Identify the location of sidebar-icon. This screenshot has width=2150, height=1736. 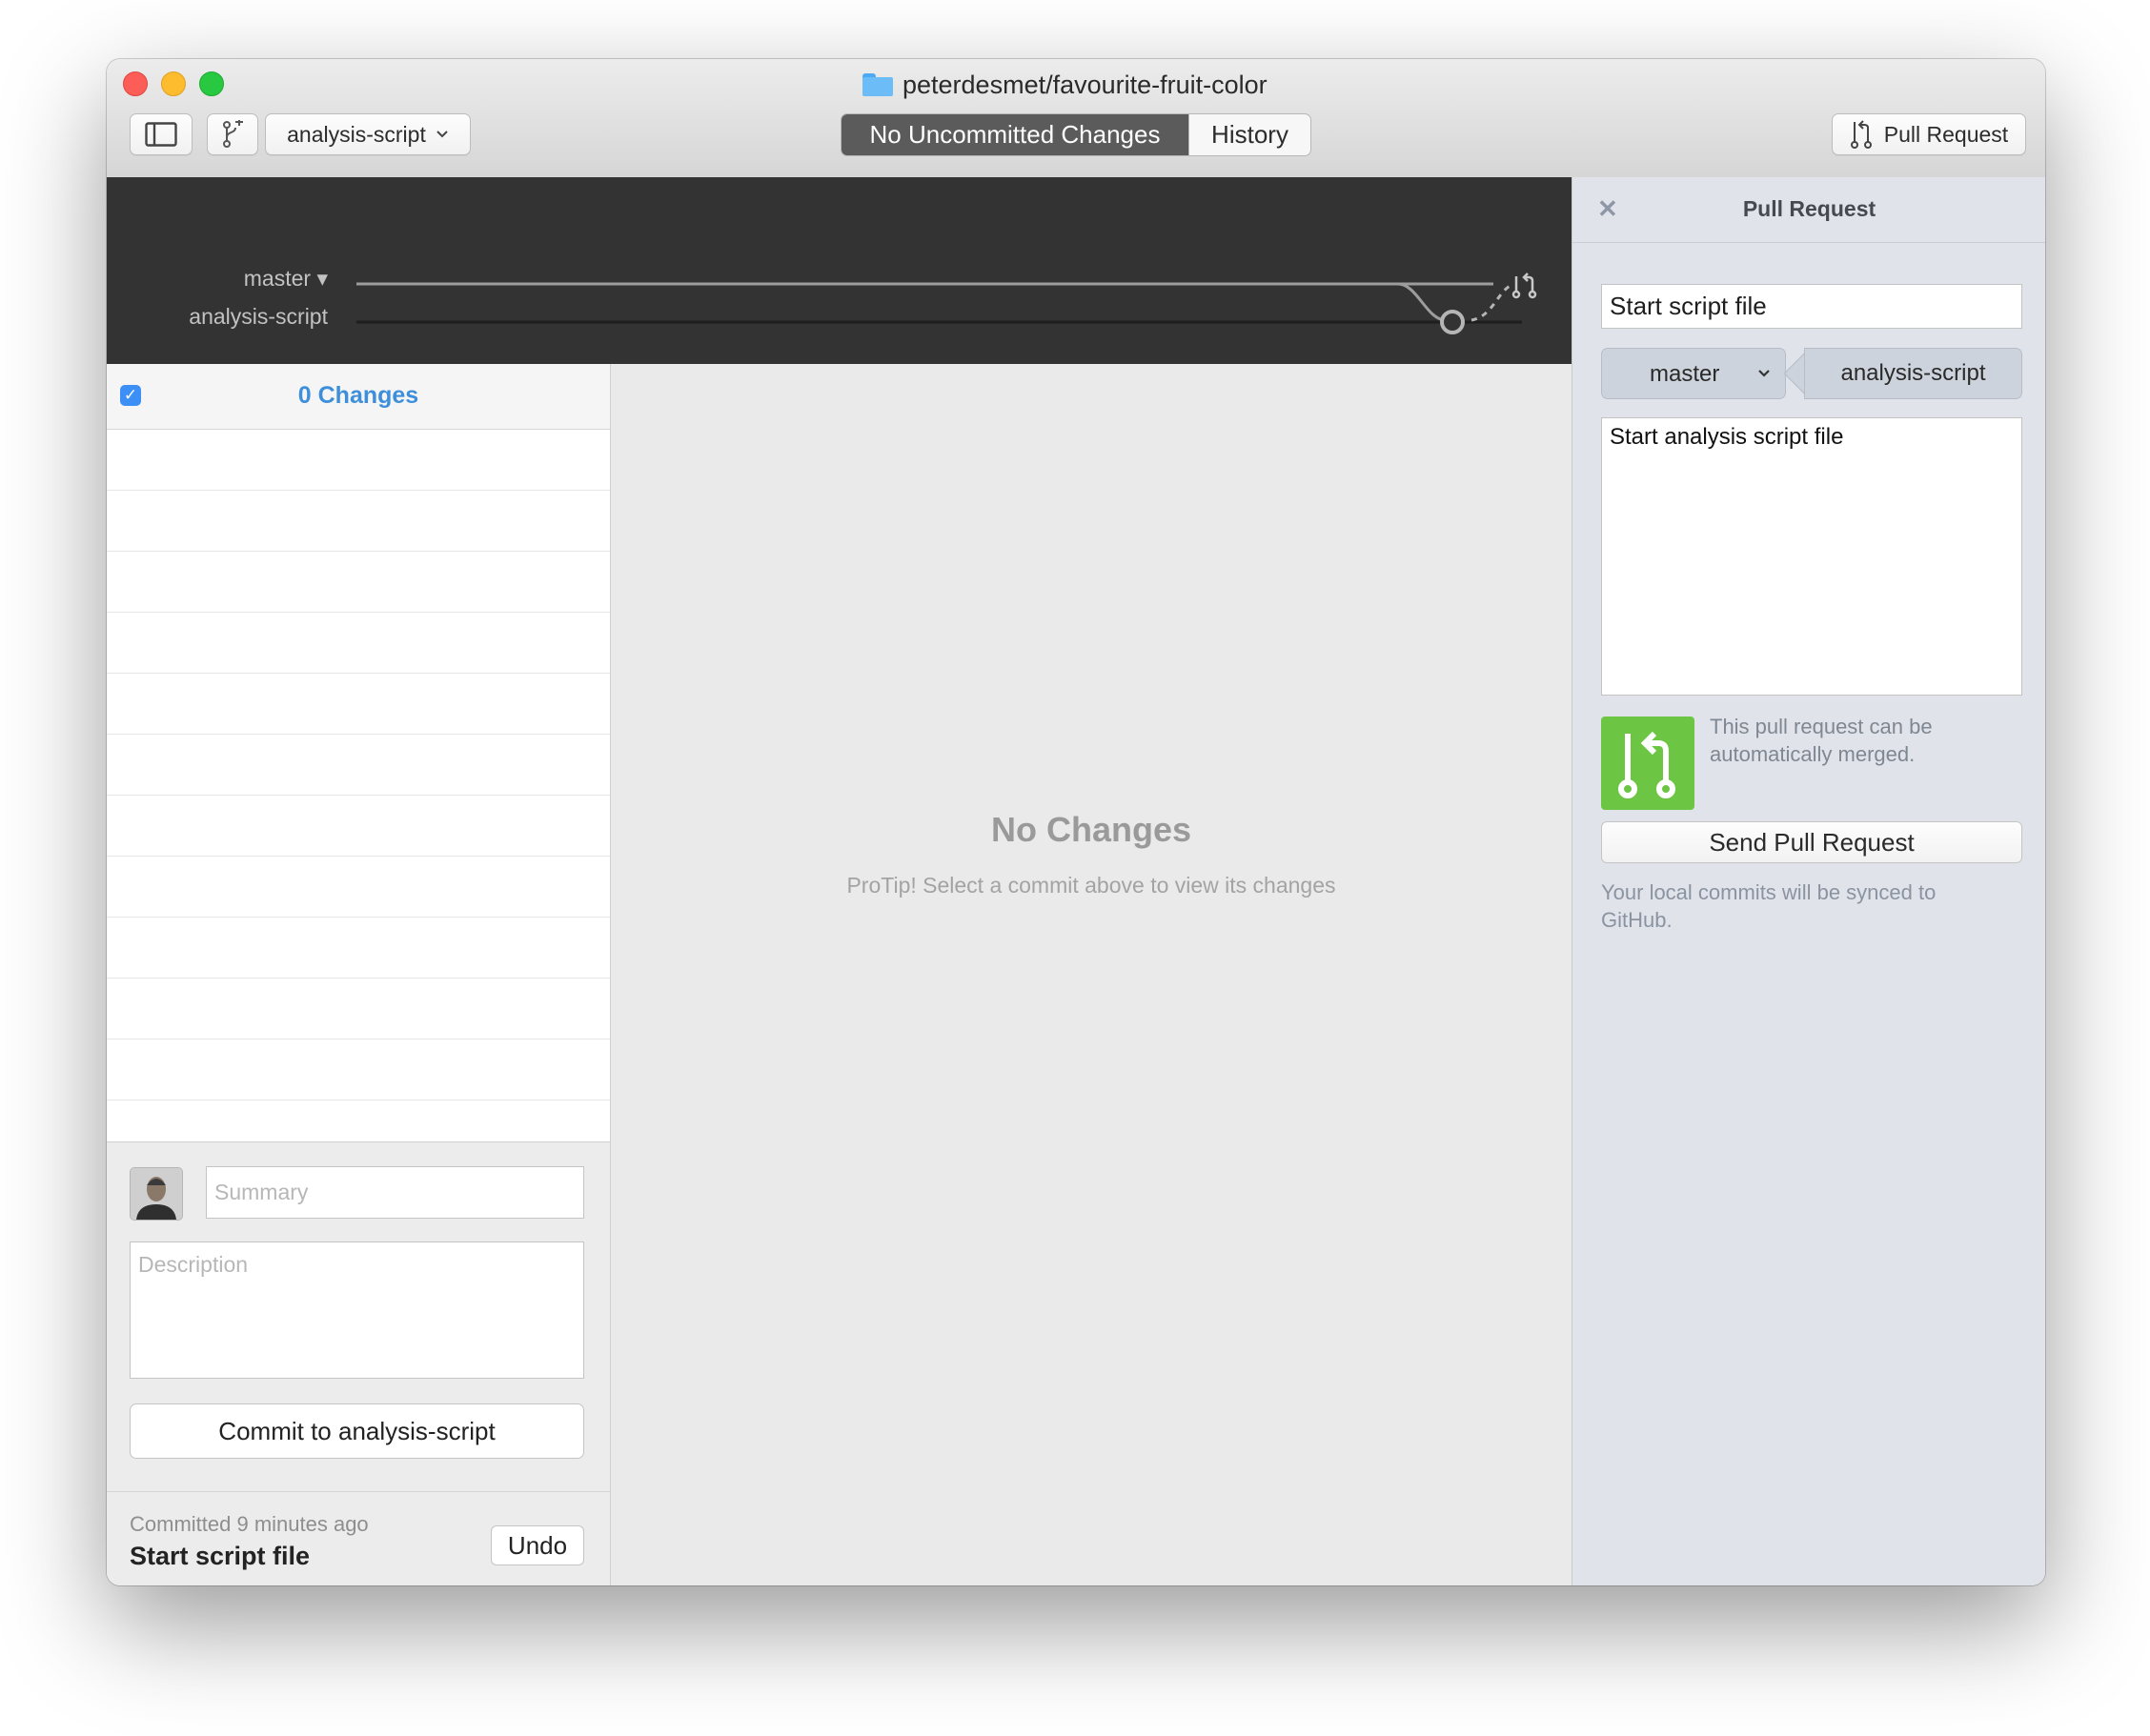
(161, 134).